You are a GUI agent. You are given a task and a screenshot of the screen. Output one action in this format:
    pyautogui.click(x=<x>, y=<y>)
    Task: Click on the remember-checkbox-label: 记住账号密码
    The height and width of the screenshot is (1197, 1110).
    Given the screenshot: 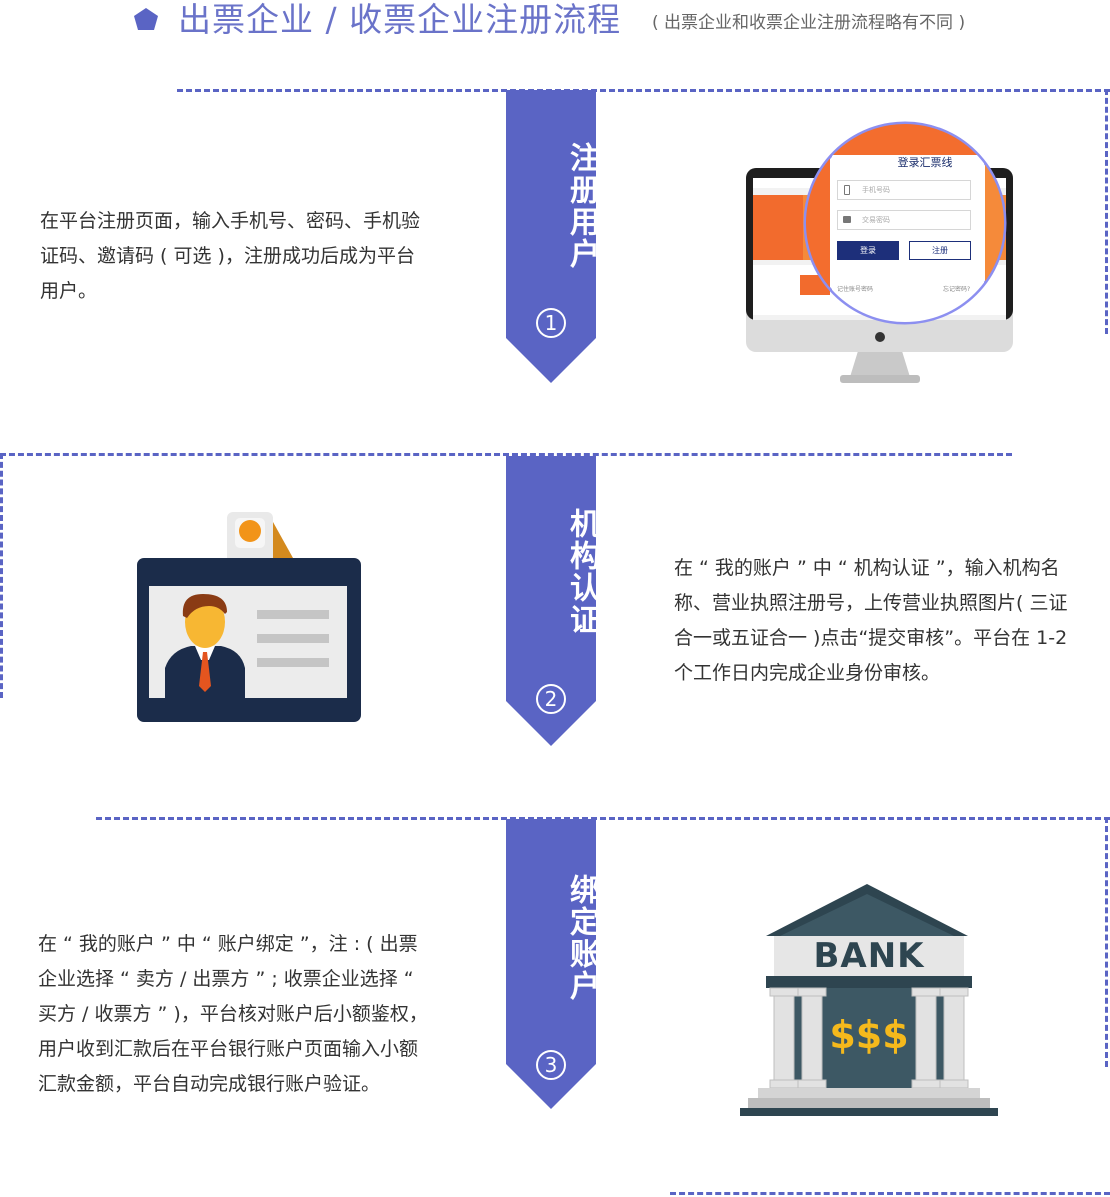 What is the action you would take?
    pyautogui.click(x=855, y=288)
    